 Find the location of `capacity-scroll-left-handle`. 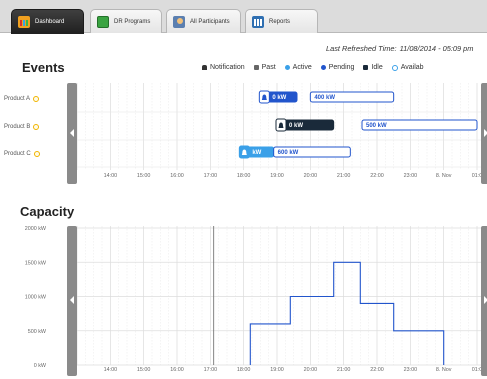

capacity-scroll-left-handle is located at coordinates (72, 301).